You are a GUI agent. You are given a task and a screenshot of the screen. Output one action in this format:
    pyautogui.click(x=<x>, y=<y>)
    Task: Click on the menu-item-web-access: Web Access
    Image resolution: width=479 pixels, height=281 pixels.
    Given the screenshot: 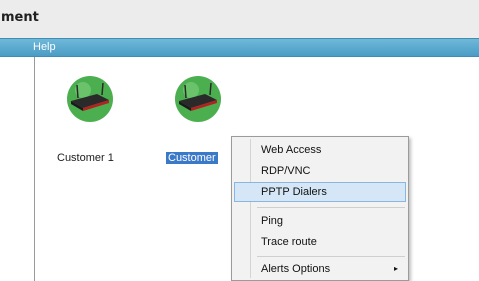 What is the action you would take?
    pyautogui.click(x=320, y=150)
    